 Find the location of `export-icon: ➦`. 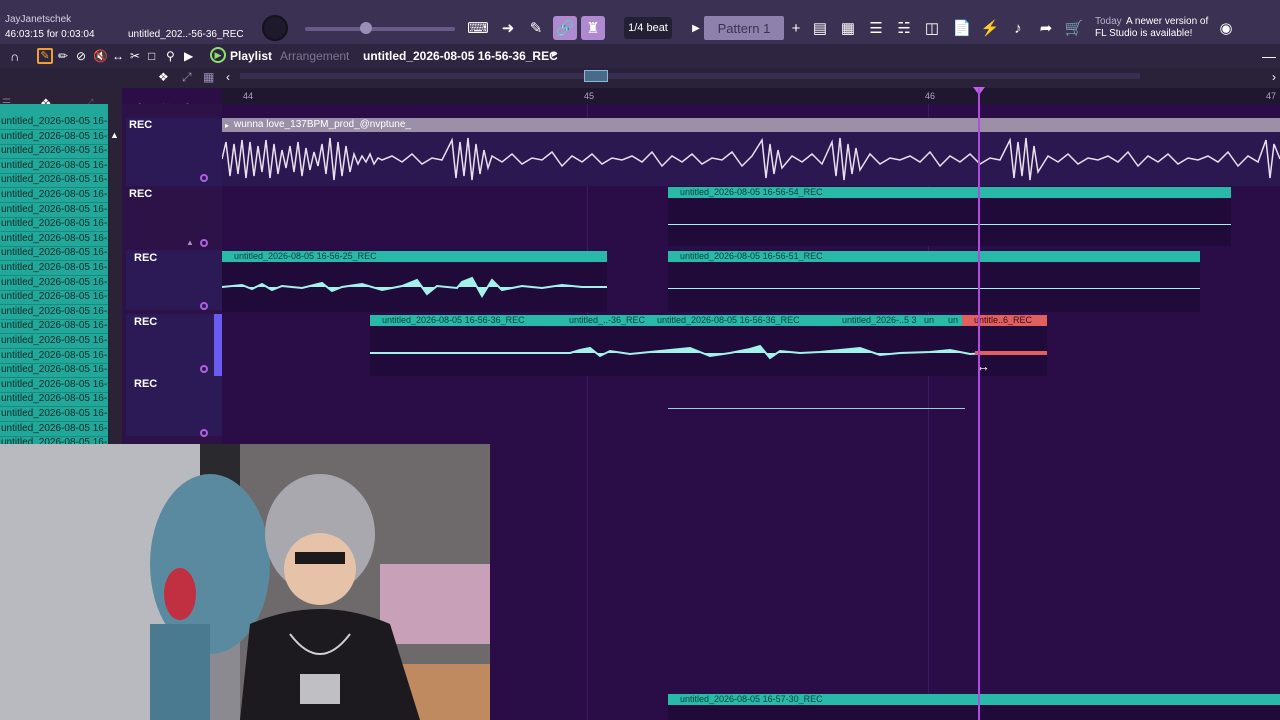

export-icon: ➦ is located at coordinates (1046, 28).